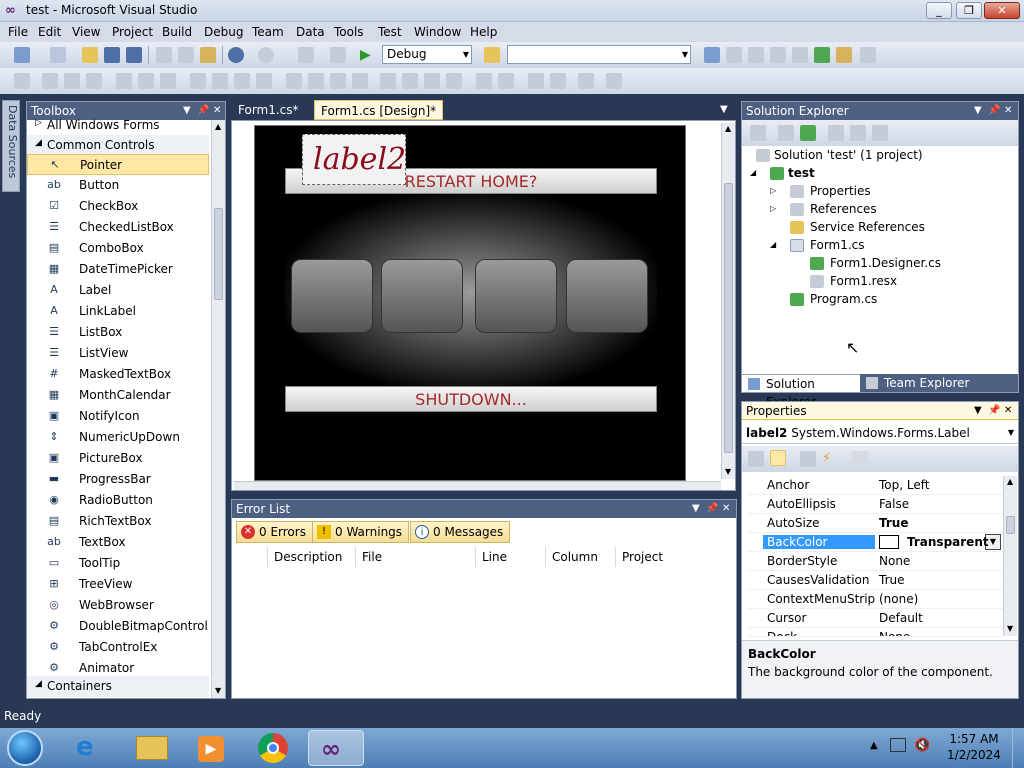 This screenshot has height=768, width=1024. What do you see at coordinates (801, 391) in the screenshot?
I see `tab-solution-explorer: Solution Explorer` at bounding box center [801, 391].